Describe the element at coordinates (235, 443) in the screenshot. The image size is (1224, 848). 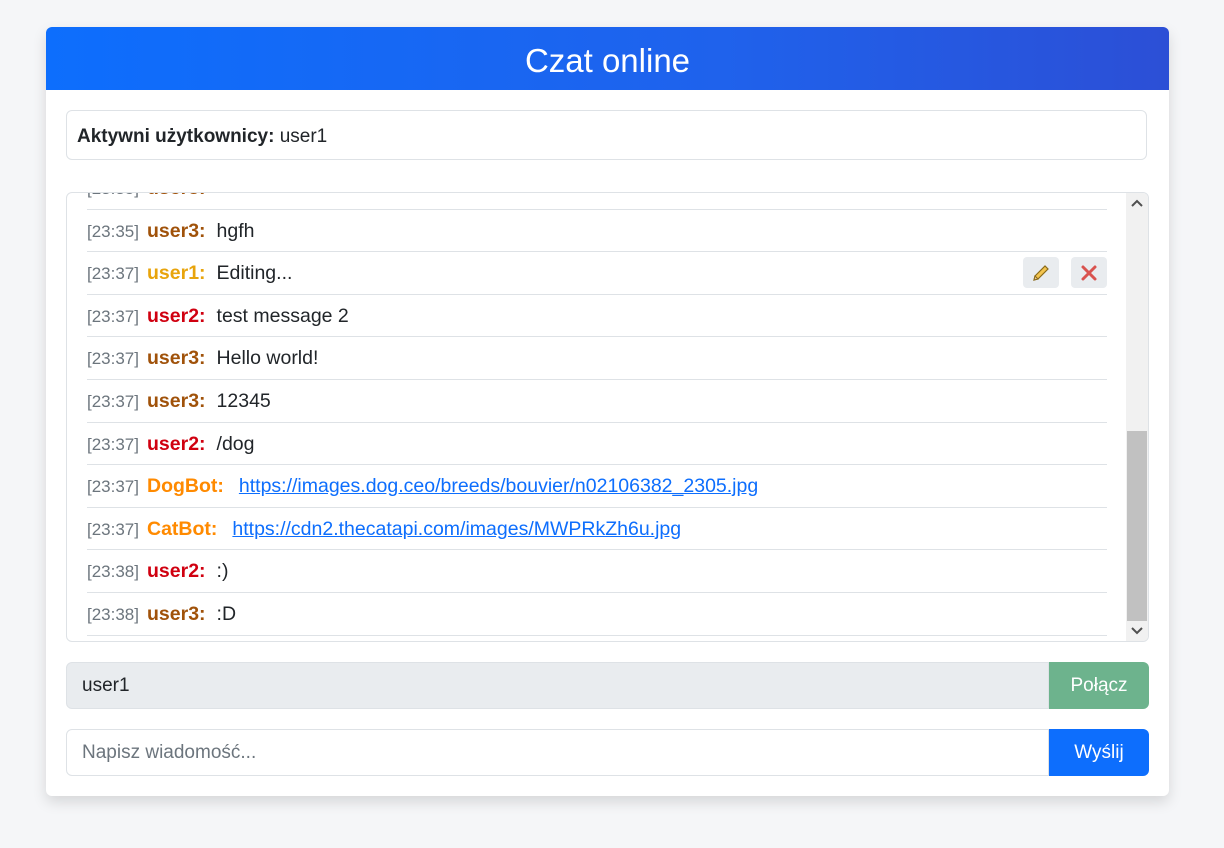
I see `message-text: /dog` at that location.